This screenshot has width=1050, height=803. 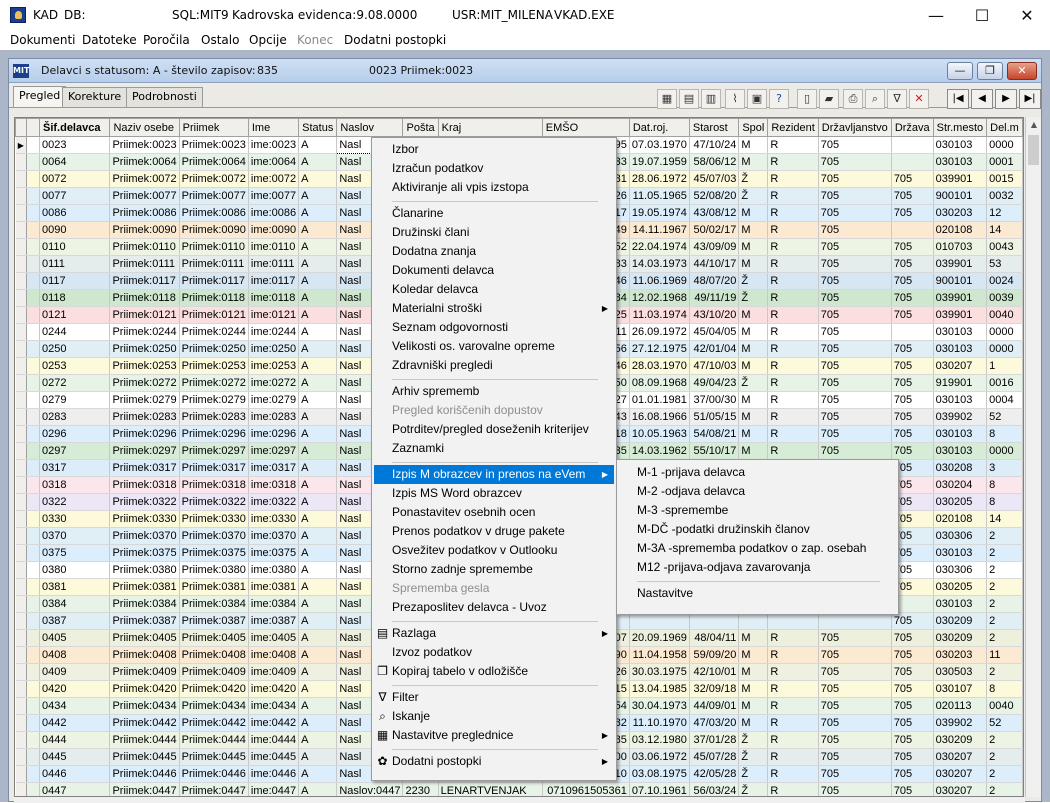 What do you see at coordinates (214, 349) in the screenshot?
I see `table-cell: Priimek:0250` at bounding box center [214, 349].